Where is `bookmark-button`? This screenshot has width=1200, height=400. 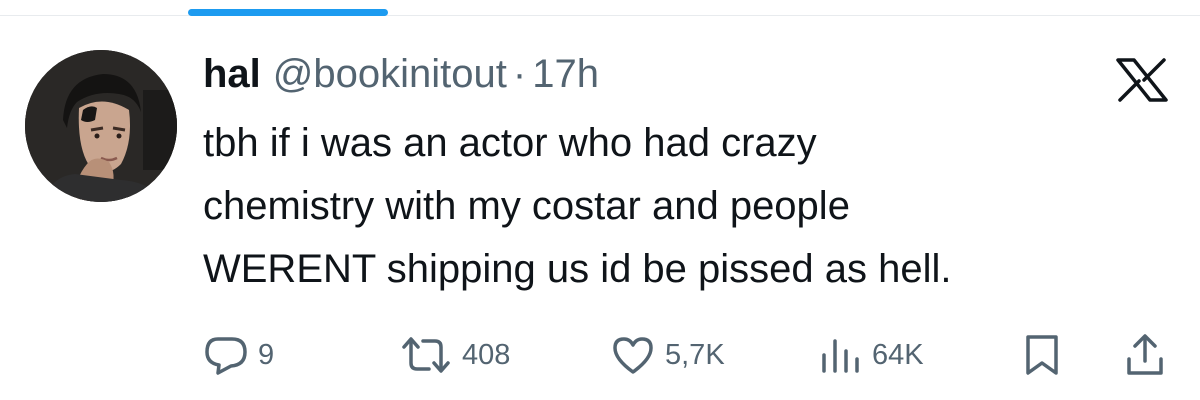 bookmark-button is located at coordinates (1042, 355).